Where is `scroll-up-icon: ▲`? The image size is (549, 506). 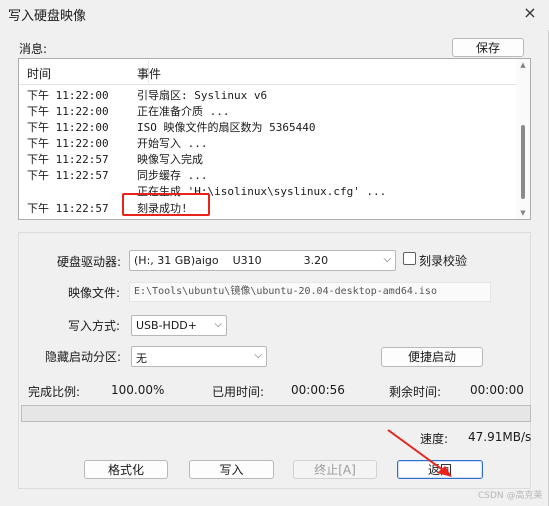
scroll-up-icon: ▲ is located at coordinates (523, 65).